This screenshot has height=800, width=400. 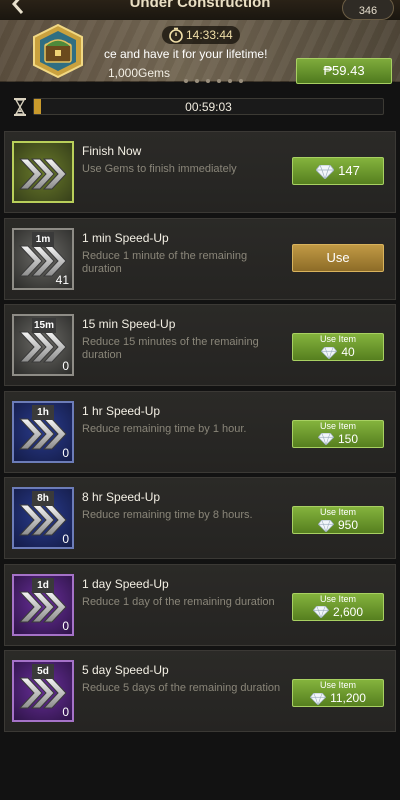 What do you see at coordinates (181, 688) in the screenshot?
I see `item-description: Reduce 5 days of the remaining duration` at bounding box center [181, 688].